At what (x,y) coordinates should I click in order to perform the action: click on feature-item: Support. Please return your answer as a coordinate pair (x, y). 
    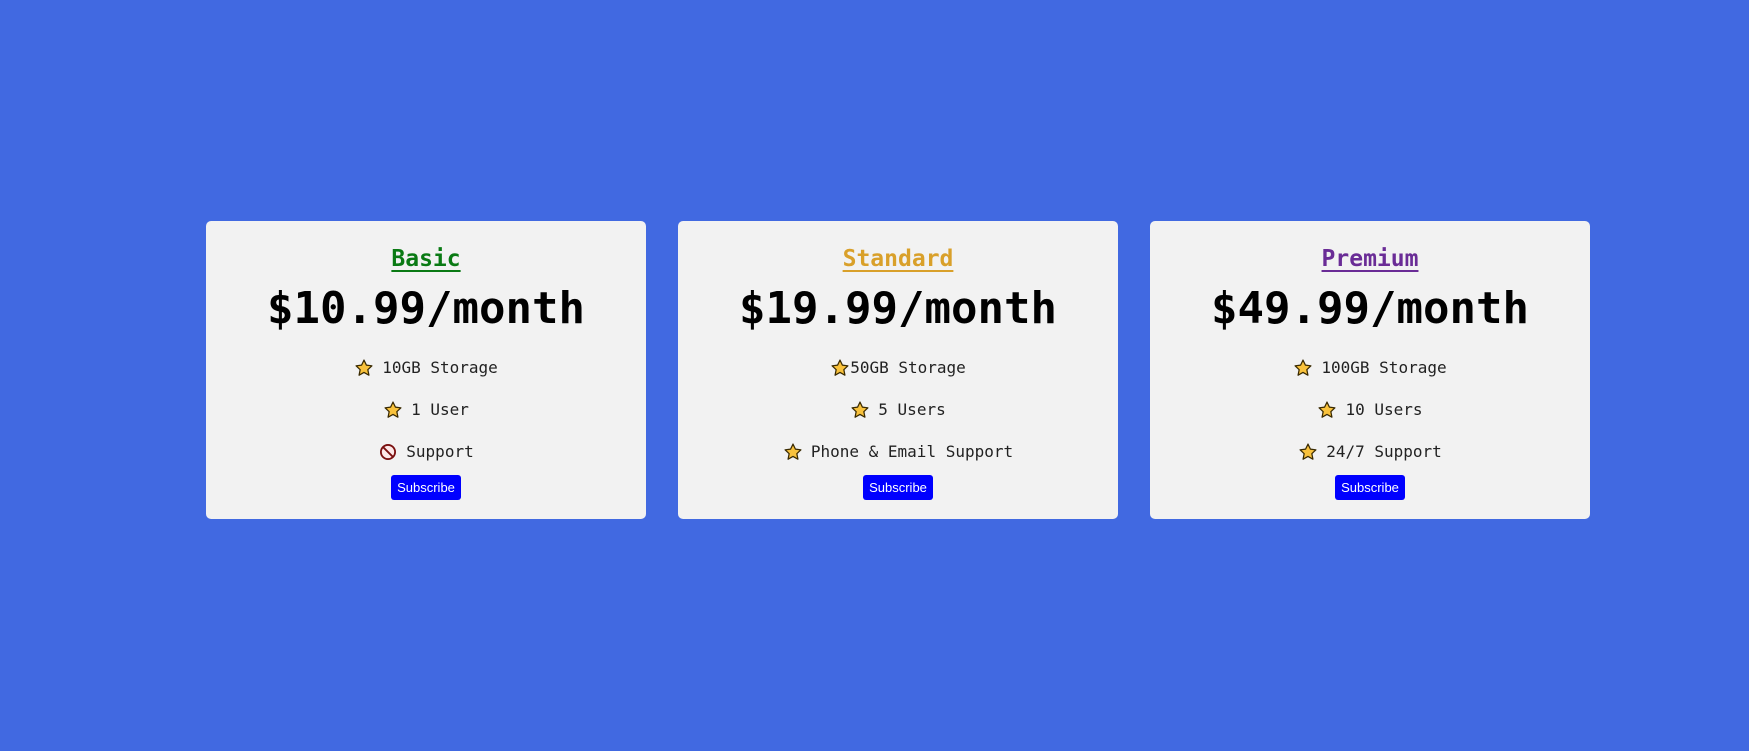
    Looking at the image, I should click on (426, 452).